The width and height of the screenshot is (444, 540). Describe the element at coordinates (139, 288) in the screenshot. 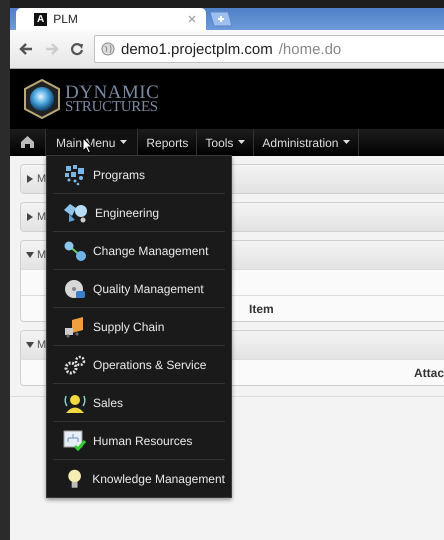

I see `menu-item: Quality Management` at that location.